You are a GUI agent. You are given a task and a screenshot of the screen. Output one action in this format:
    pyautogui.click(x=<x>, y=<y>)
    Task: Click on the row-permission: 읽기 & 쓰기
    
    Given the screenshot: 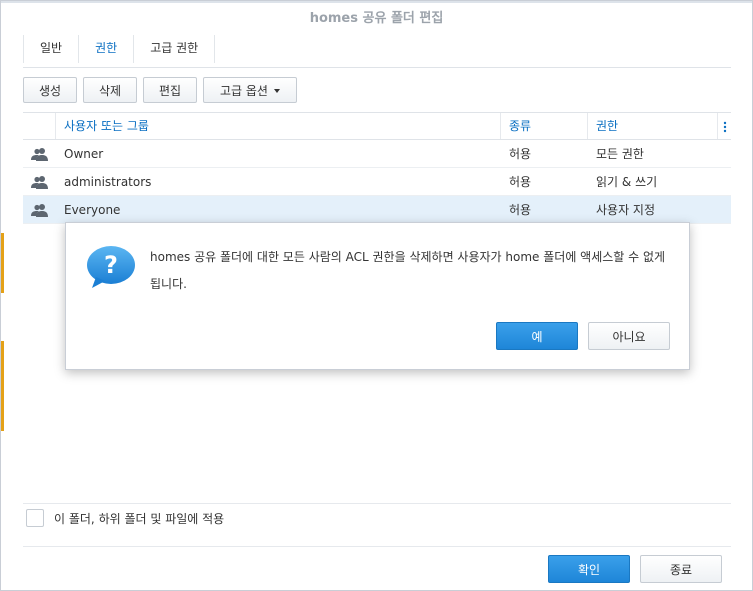 What is the action you would take?
    pyautogui.click(x=627, y=182)
    